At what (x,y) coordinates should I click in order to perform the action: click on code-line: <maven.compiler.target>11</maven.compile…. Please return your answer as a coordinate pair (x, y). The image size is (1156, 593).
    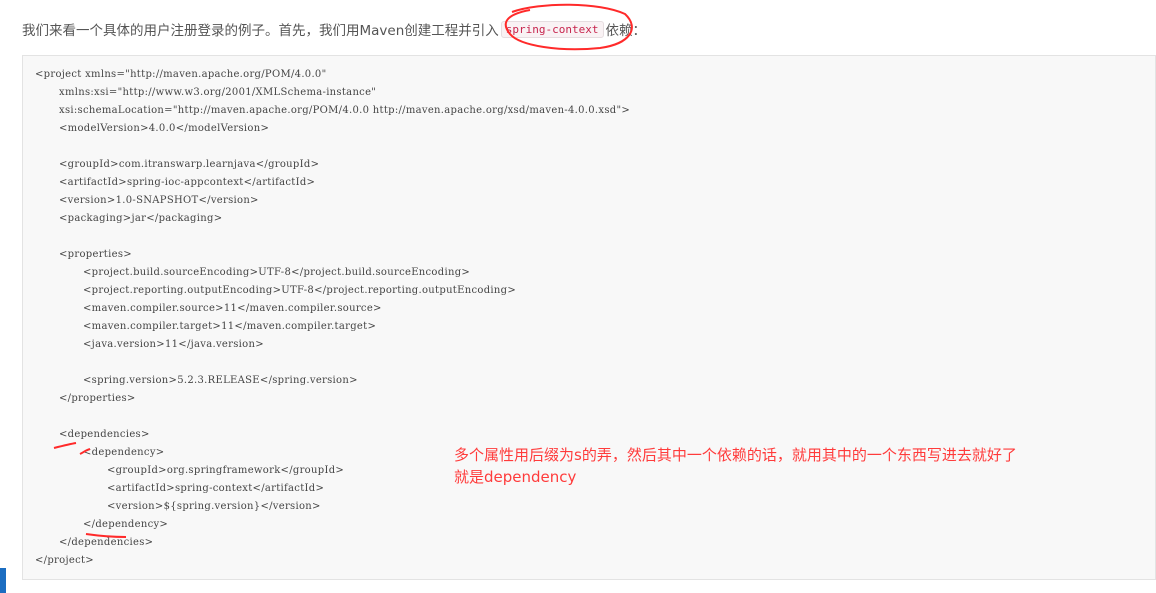
    Looking at the image, I should click on (230, 326).